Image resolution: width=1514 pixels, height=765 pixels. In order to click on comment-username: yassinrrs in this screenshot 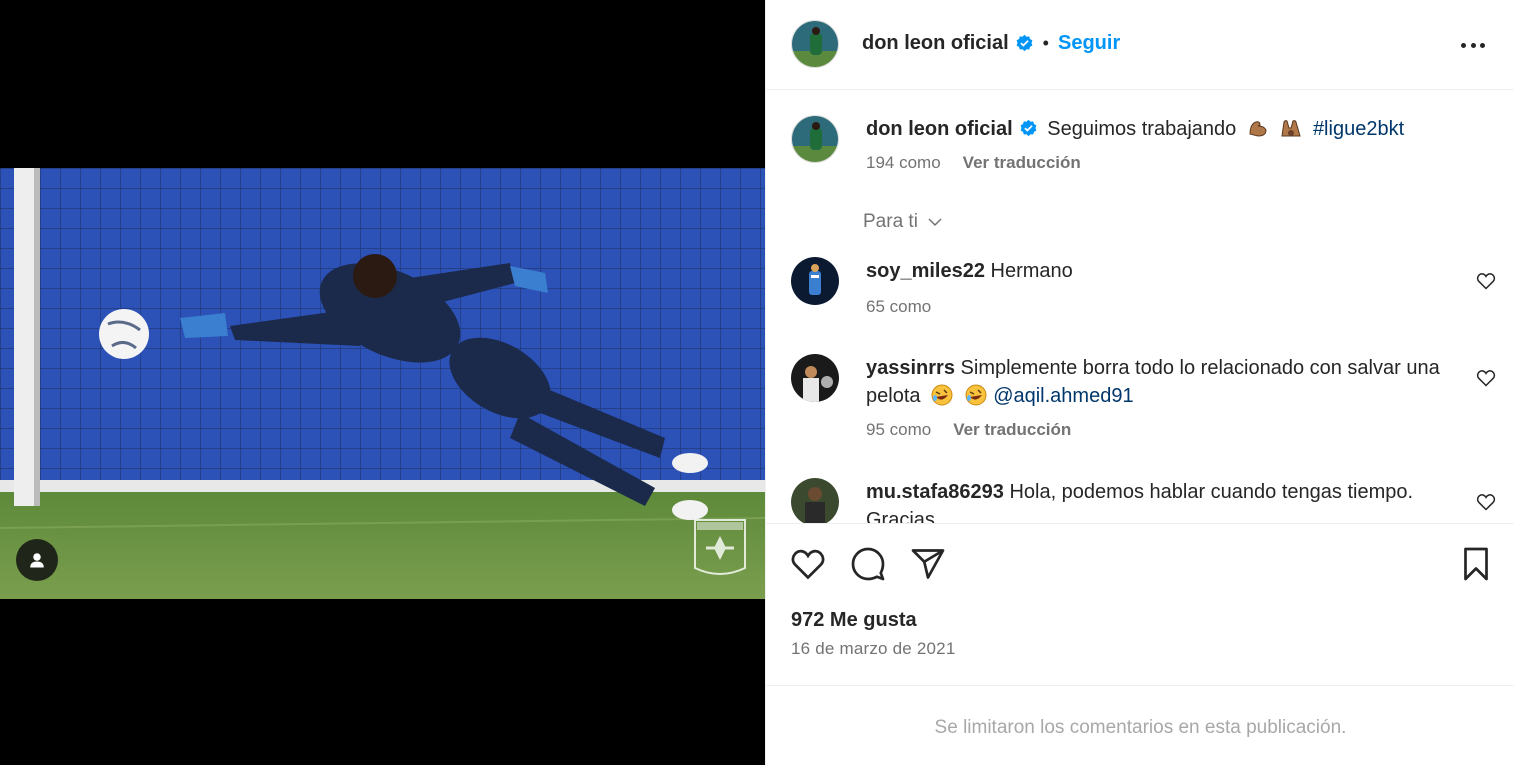, I will do `click(910, 368)`.